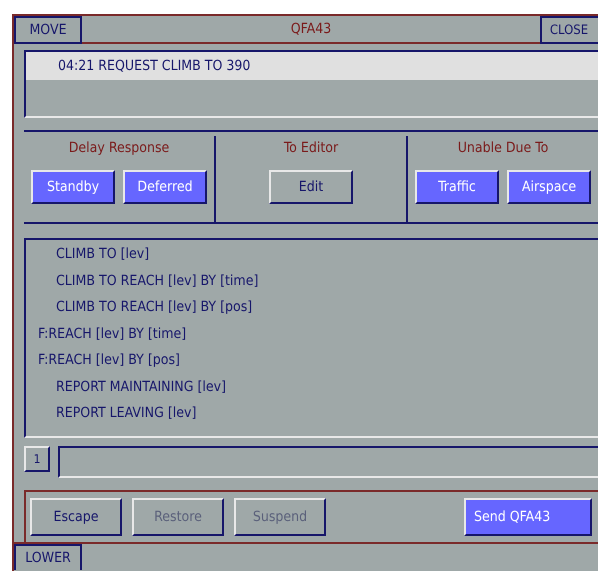  What do you see at coordinates (312, 339) in the screenshot?
I see `response-item: F:REACH [lev] BY [time]` at bounding box center [312, 339].